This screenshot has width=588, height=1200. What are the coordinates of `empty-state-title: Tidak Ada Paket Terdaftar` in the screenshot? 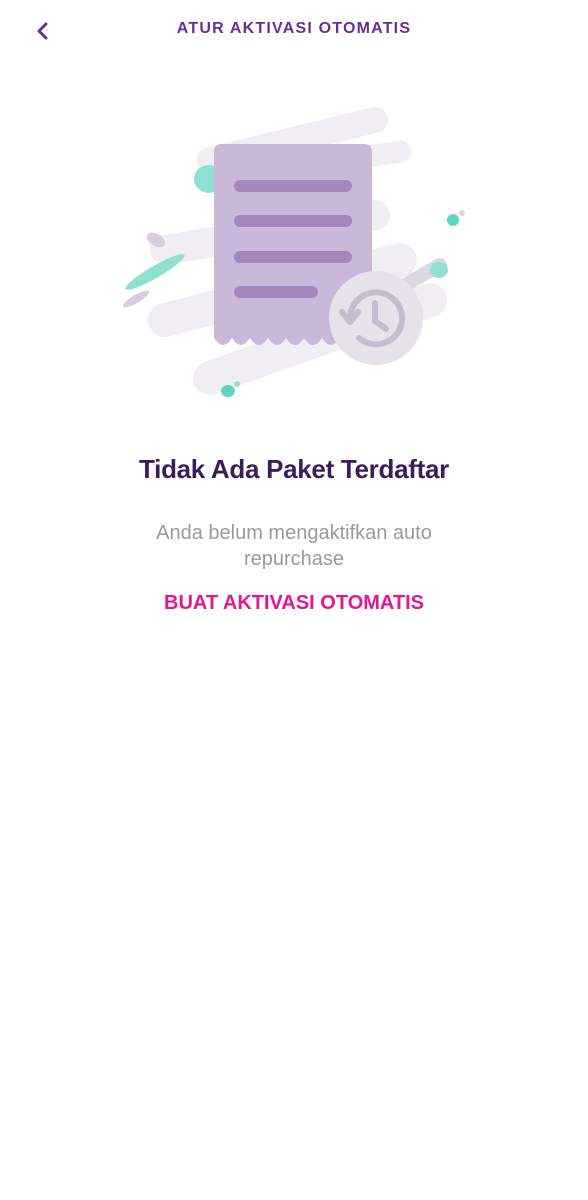 It's located at (294, 469).